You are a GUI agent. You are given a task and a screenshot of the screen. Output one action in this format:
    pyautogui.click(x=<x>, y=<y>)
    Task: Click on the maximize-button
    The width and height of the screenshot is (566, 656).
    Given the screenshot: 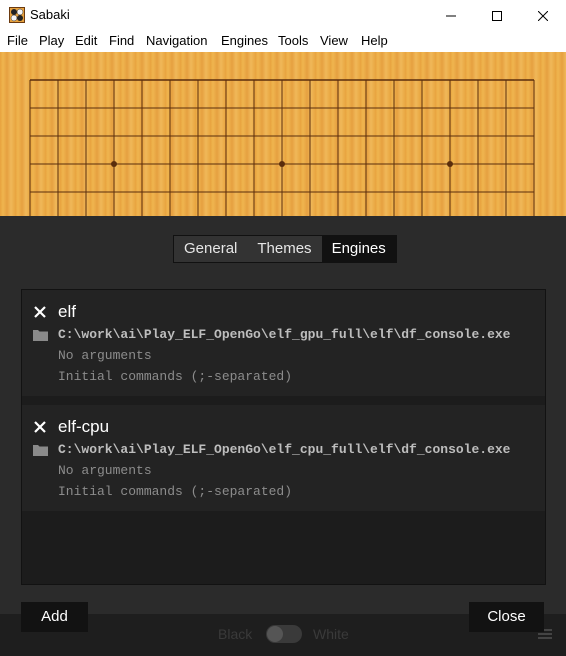 What is the action you would take?
    pyautogui.click(x=497, y=15)
    